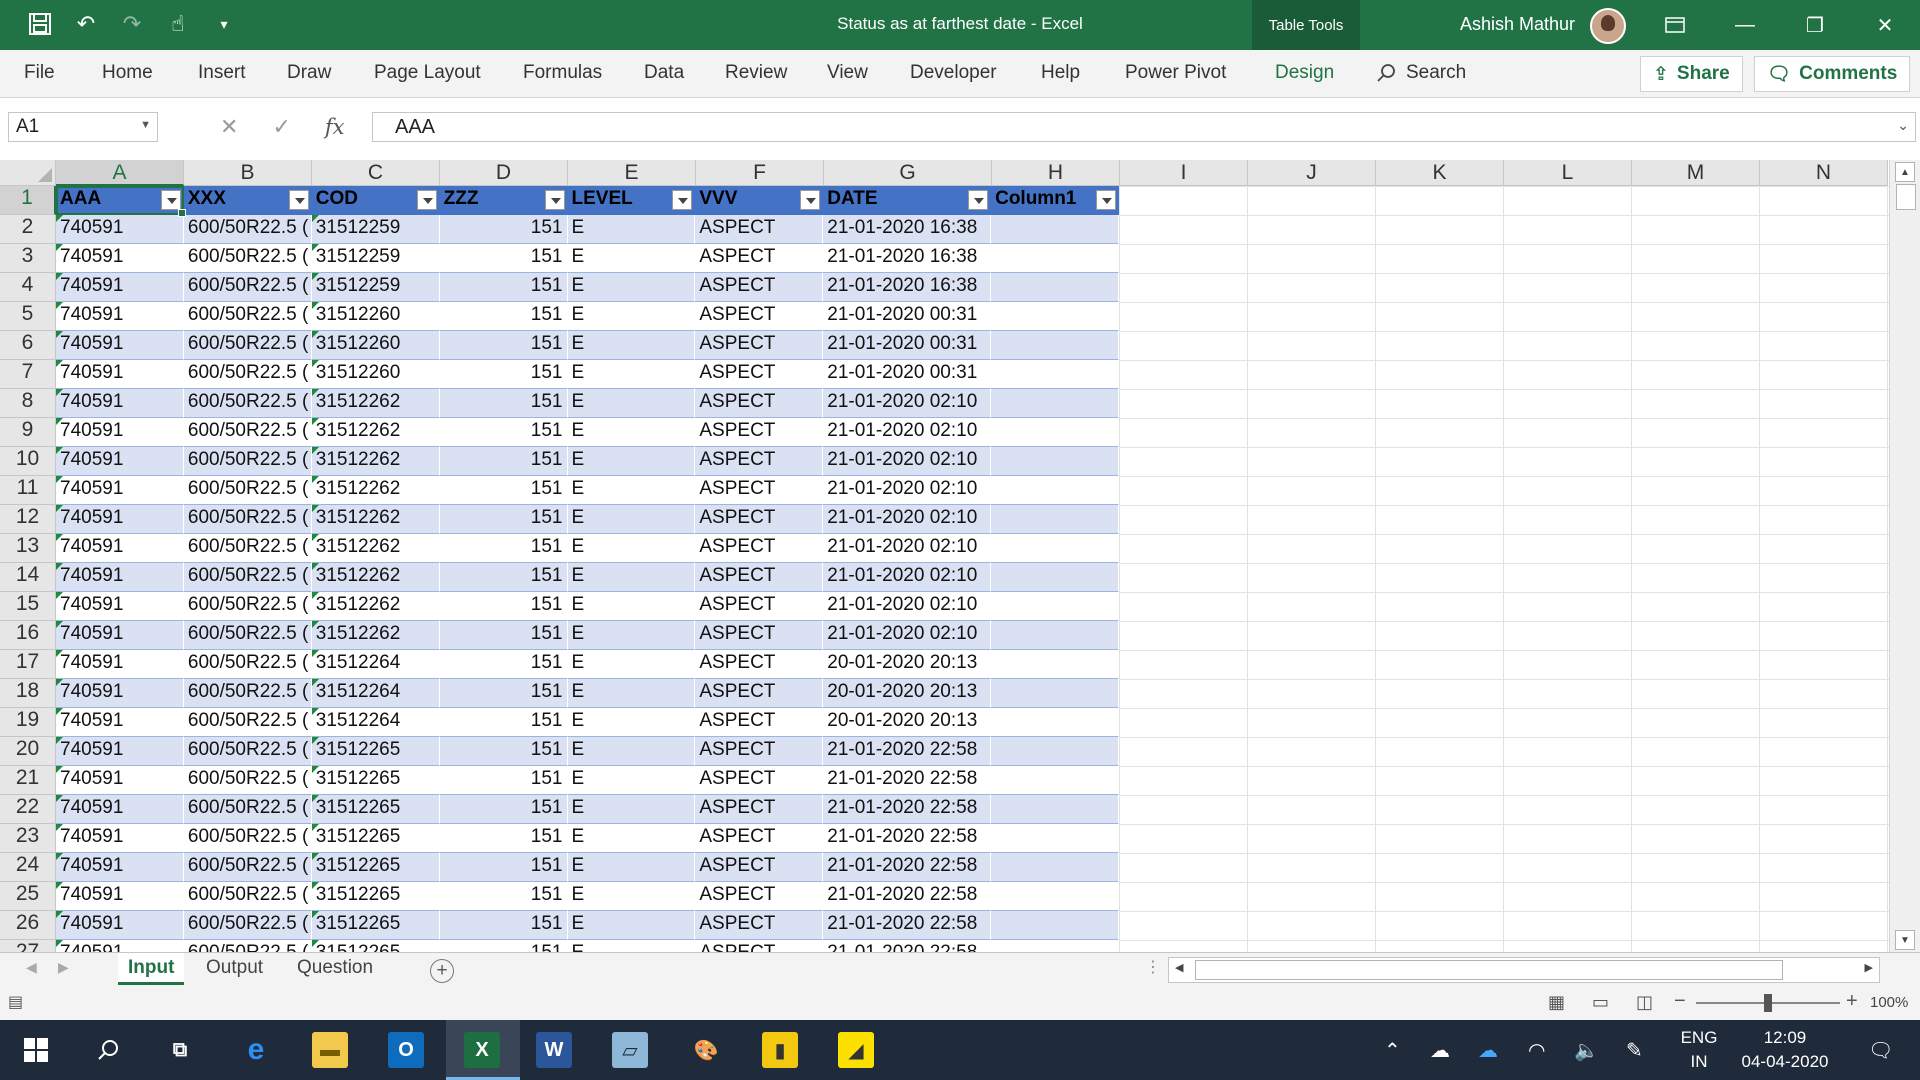 The image size is (1920, 1080). What do you see at coordinates (28, 432) in the screenshot?
I see `row-header: 9` at bounding box center [28, 432].